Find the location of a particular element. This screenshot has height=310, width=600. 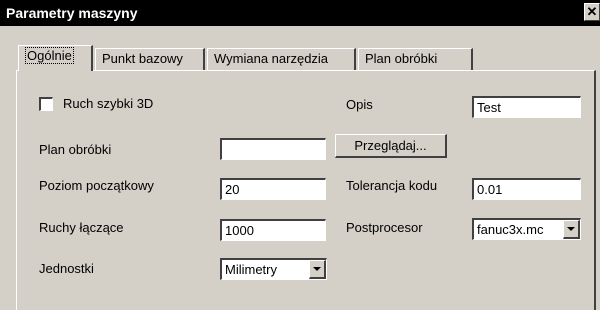

poziom-poczatkowy-input: 20 is located at coordinates (273, 189).